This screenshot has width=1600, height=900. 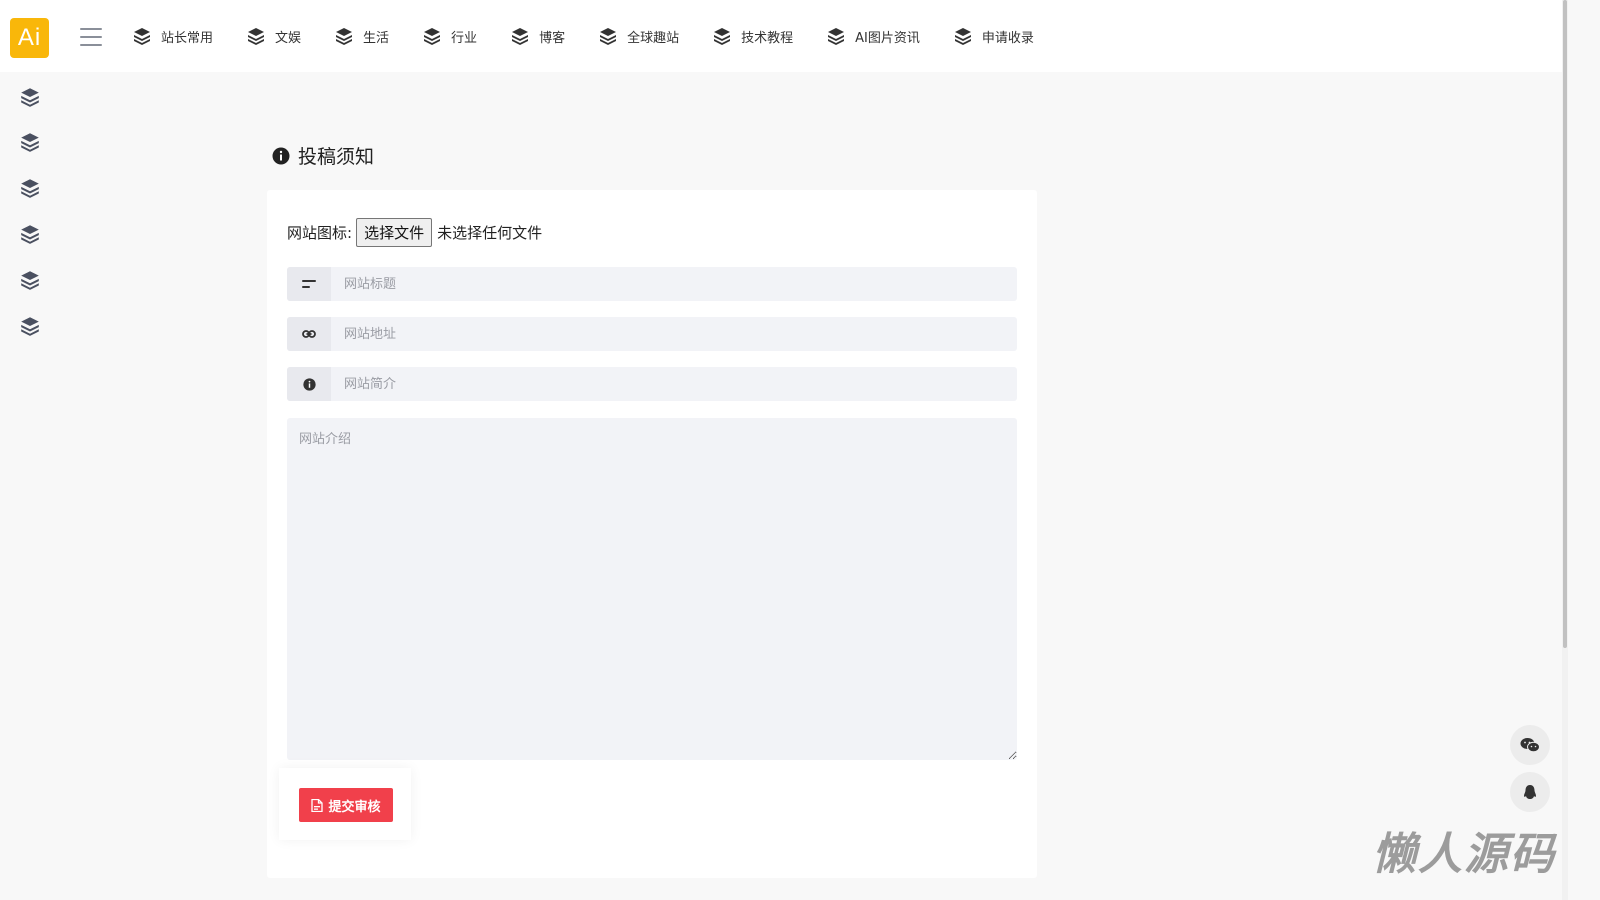 I want to click on page-scrollbar, so click(x=1565, y=450).